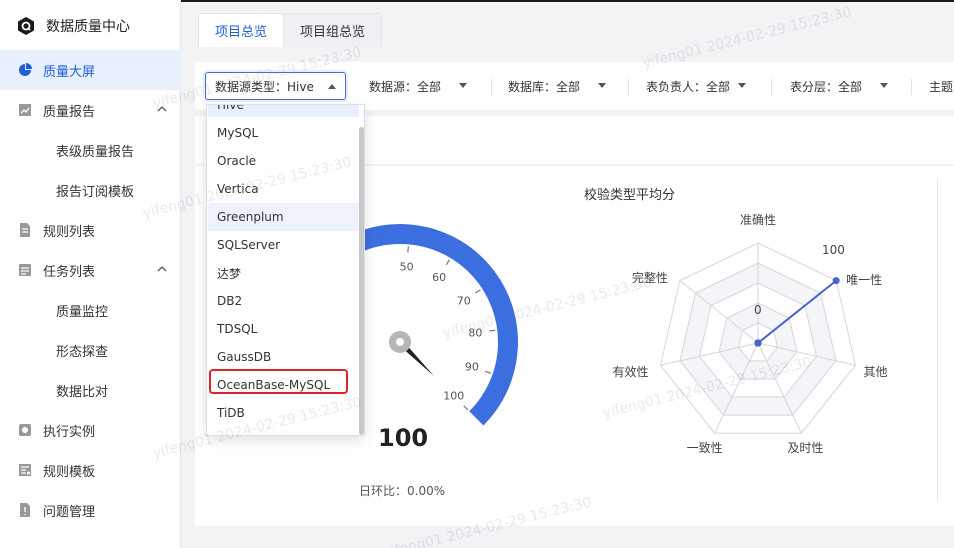  I want to click on app-brand: 数据质量中心, so click(90, 26).